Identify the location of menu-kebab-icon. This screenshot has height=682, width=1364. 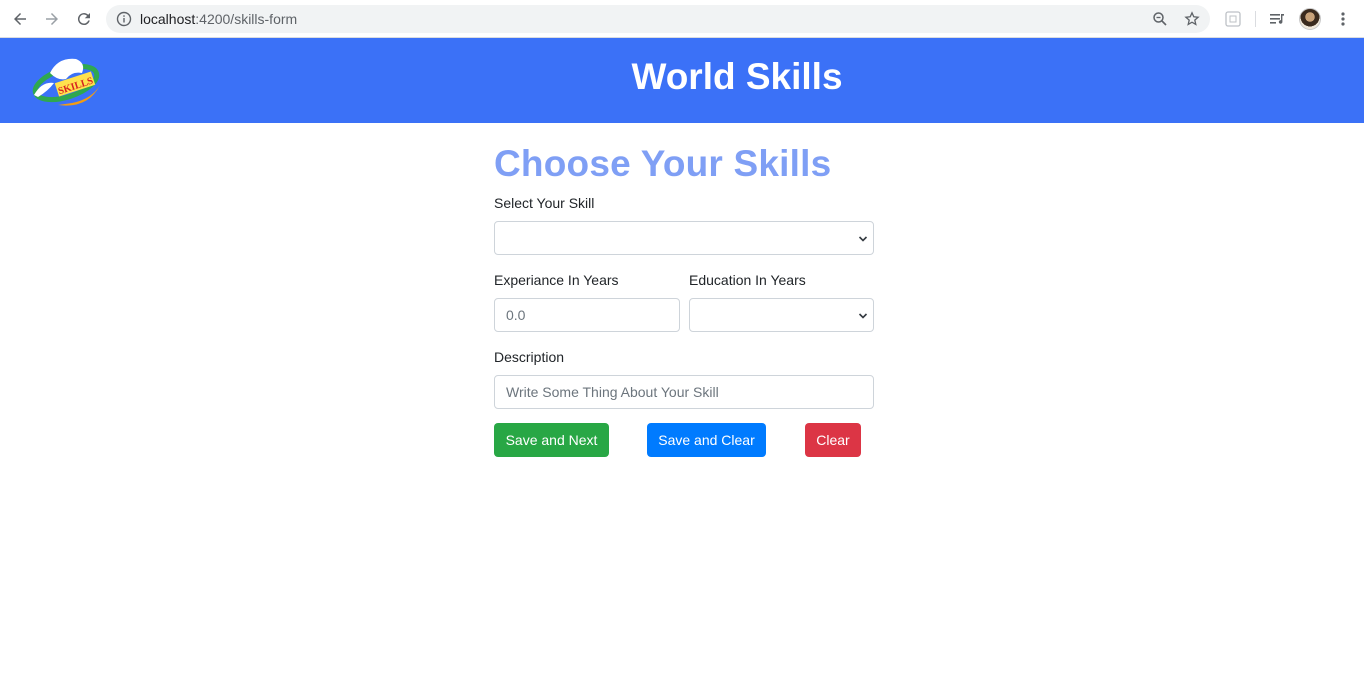
(1343, 19).